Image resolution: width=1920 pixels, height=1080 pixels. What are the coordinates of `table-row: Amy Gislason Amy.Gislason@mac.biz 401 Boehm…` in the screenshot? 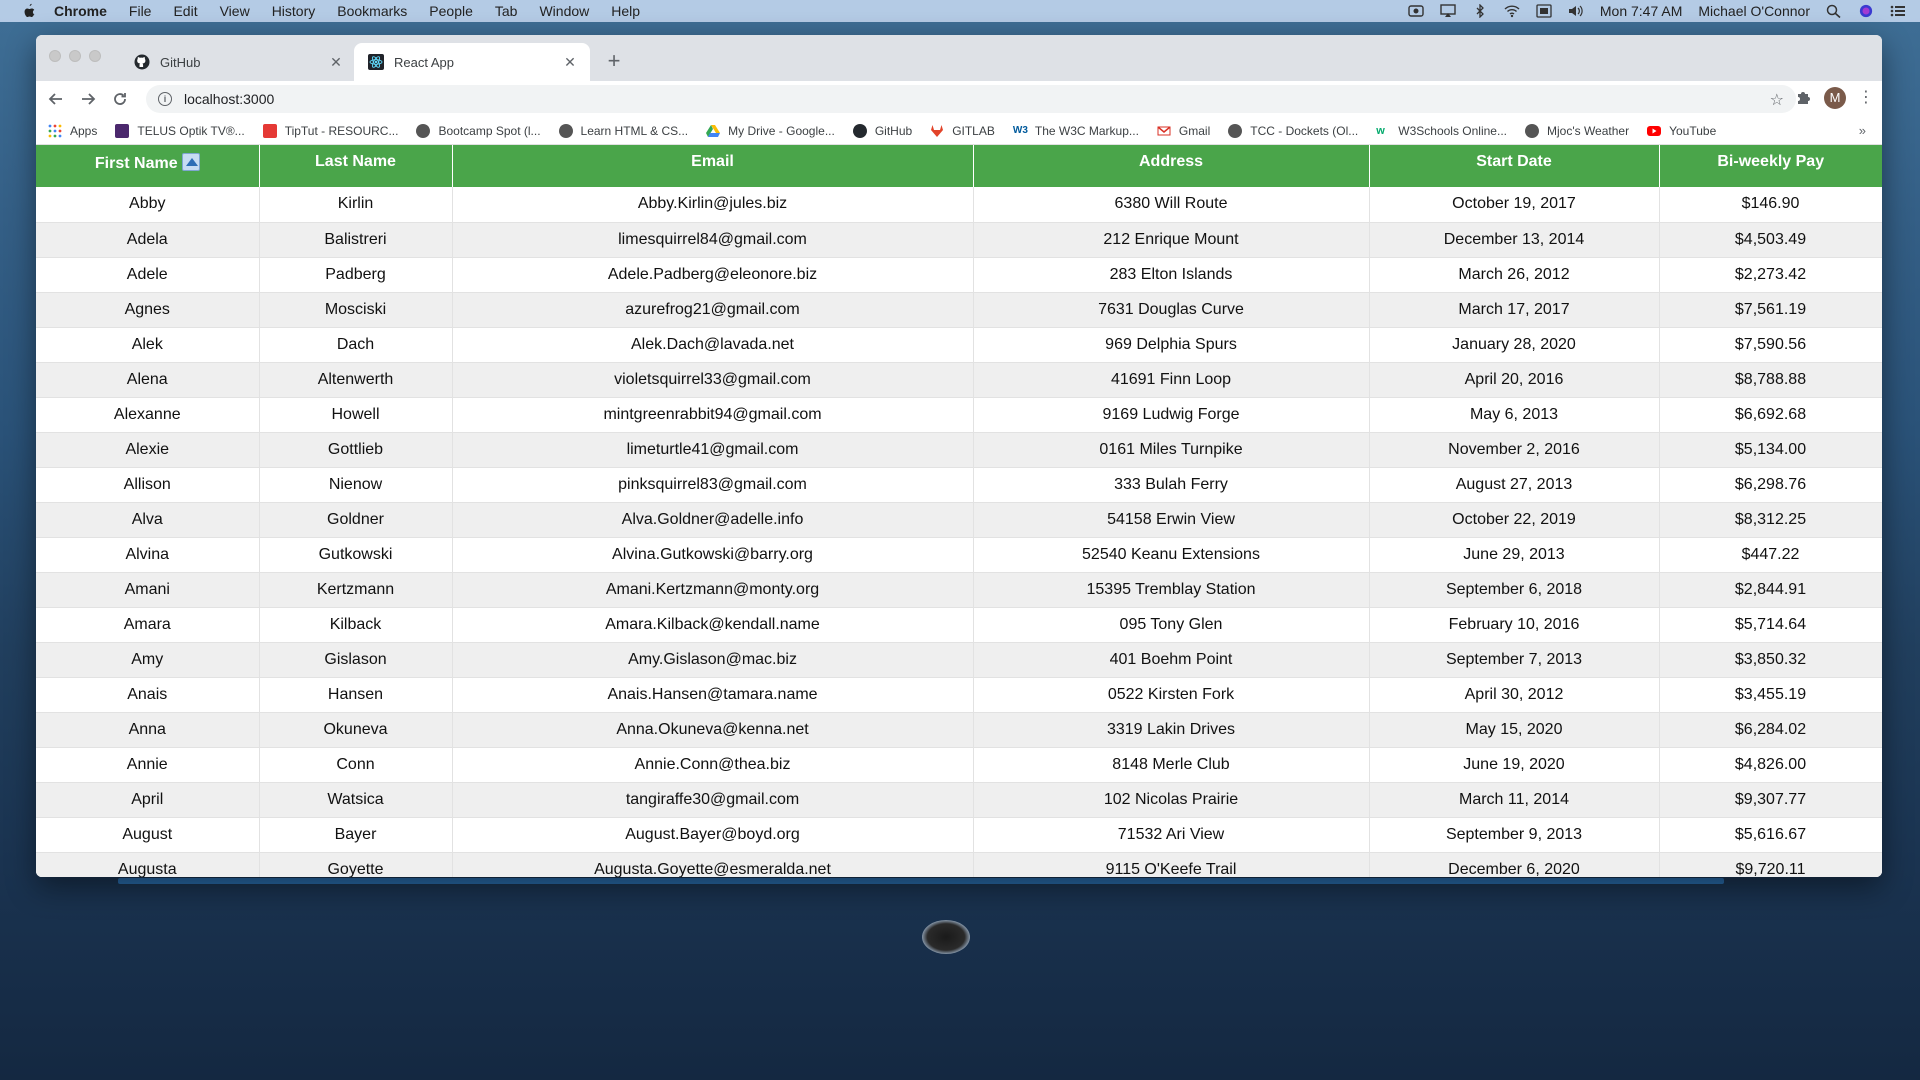 It's located at (959, 660).